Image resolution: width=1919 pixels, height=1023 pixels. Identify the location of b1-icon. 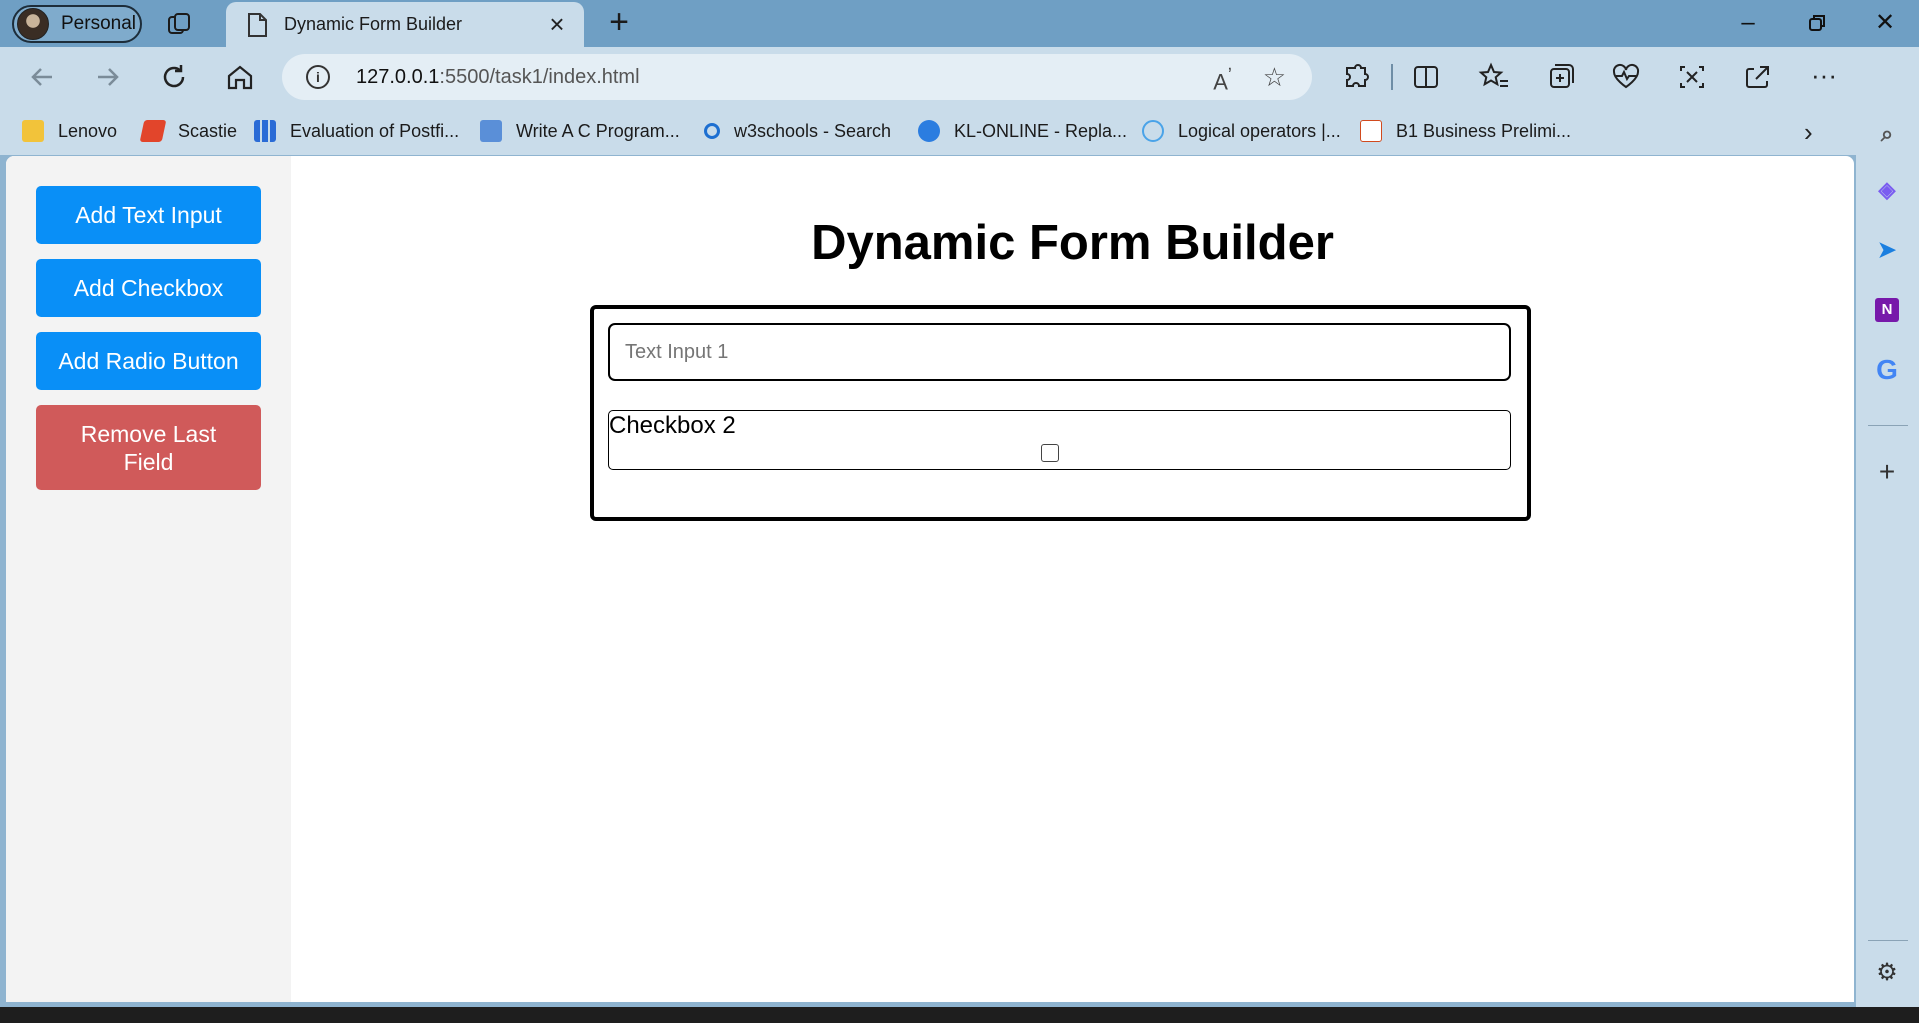
(1371, 131).